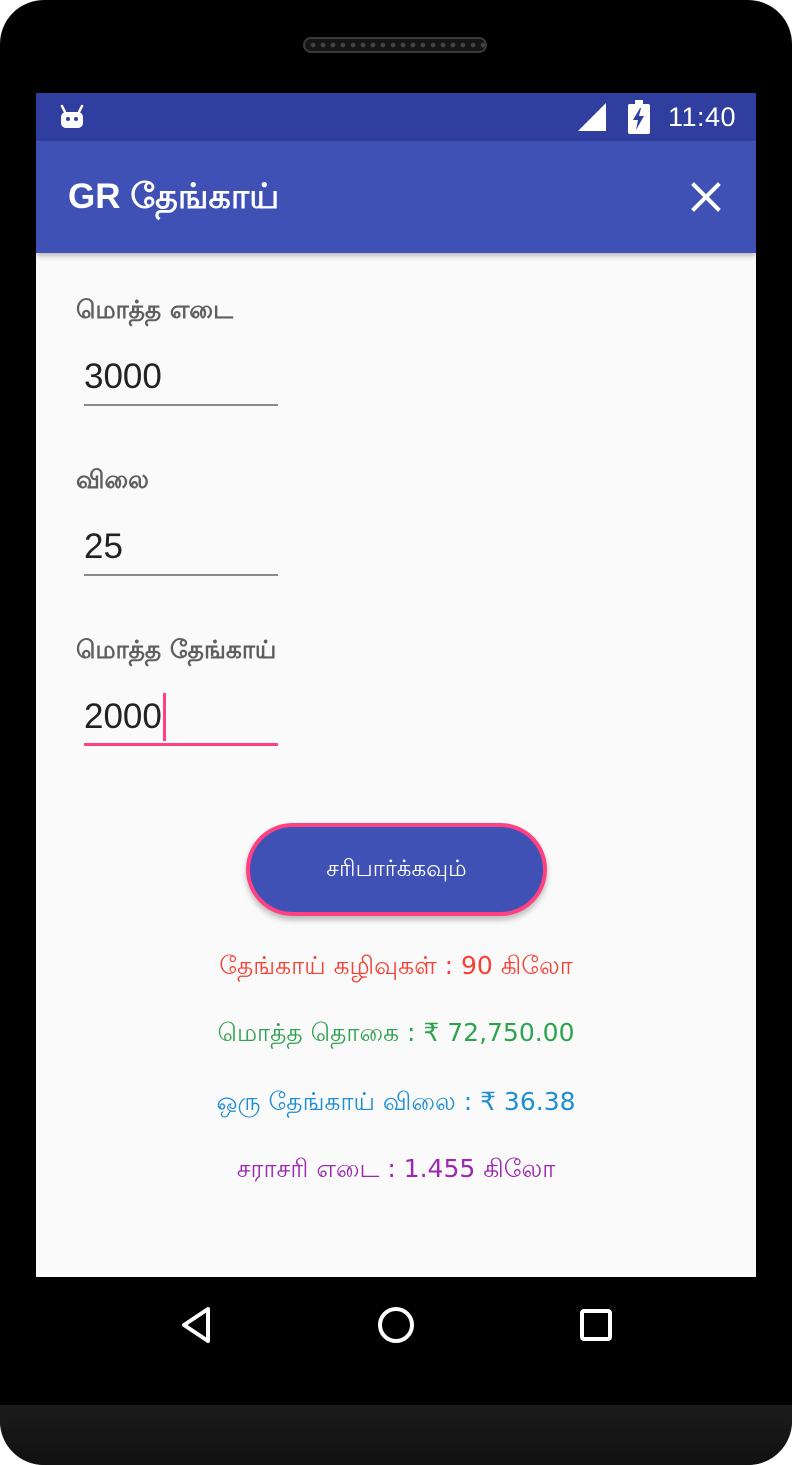  I want to click on app-bar: GR தேங்காய், so click(396, 197).